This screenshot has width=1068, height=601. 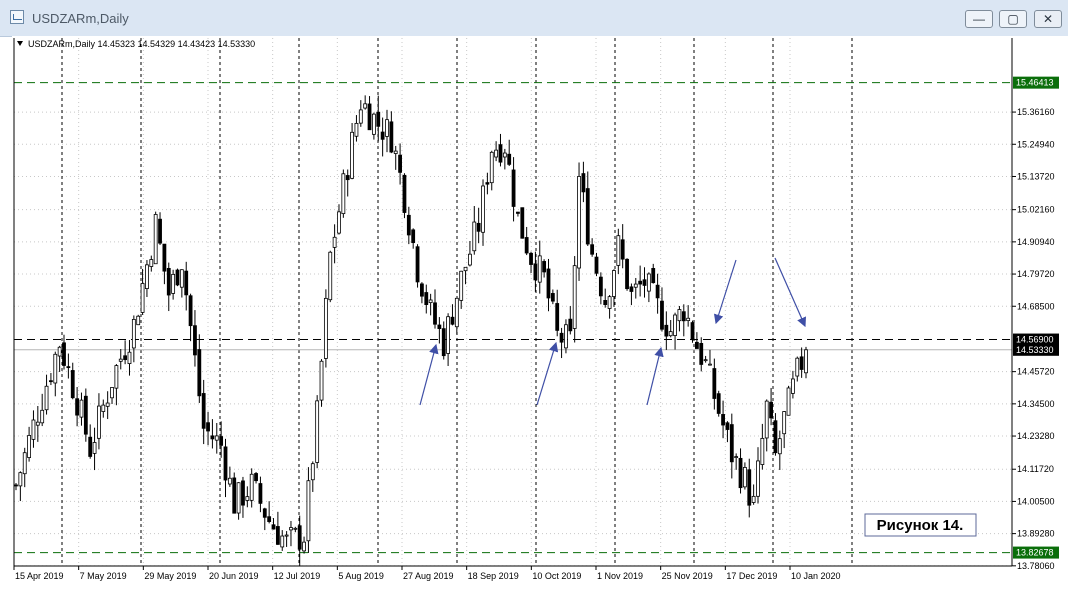 What do you see at coordinates (1036, 436) in the screenshot?
I see `y-tick-label: 14.23280` at bounding box center [1036, 436].